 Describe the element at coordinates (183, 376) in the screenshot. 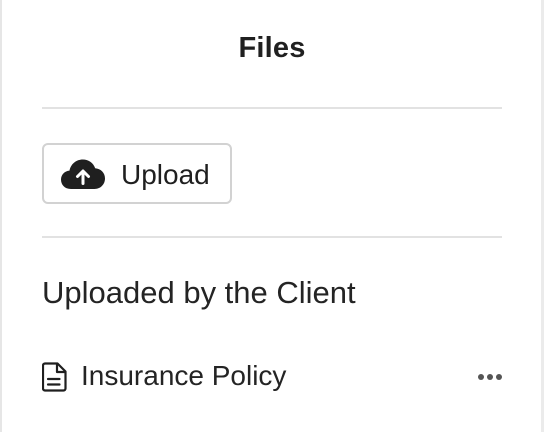

I see `file-name: Insurance Policy` at that location.